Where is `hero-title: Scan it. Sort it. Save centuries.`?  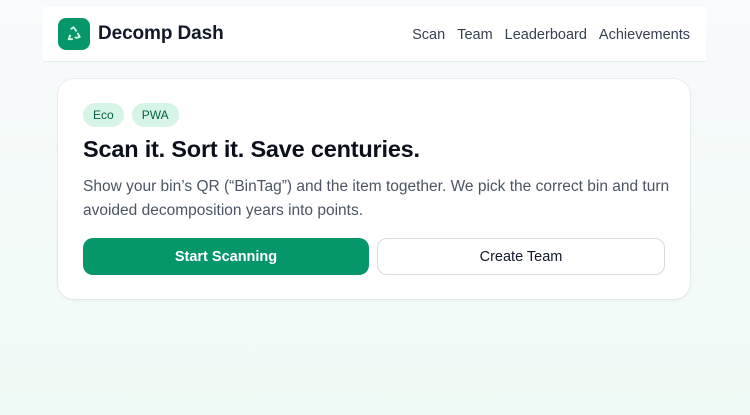
hero-title: Scan it. Sort it. Save centuries. is located at coordinates (251, 149).